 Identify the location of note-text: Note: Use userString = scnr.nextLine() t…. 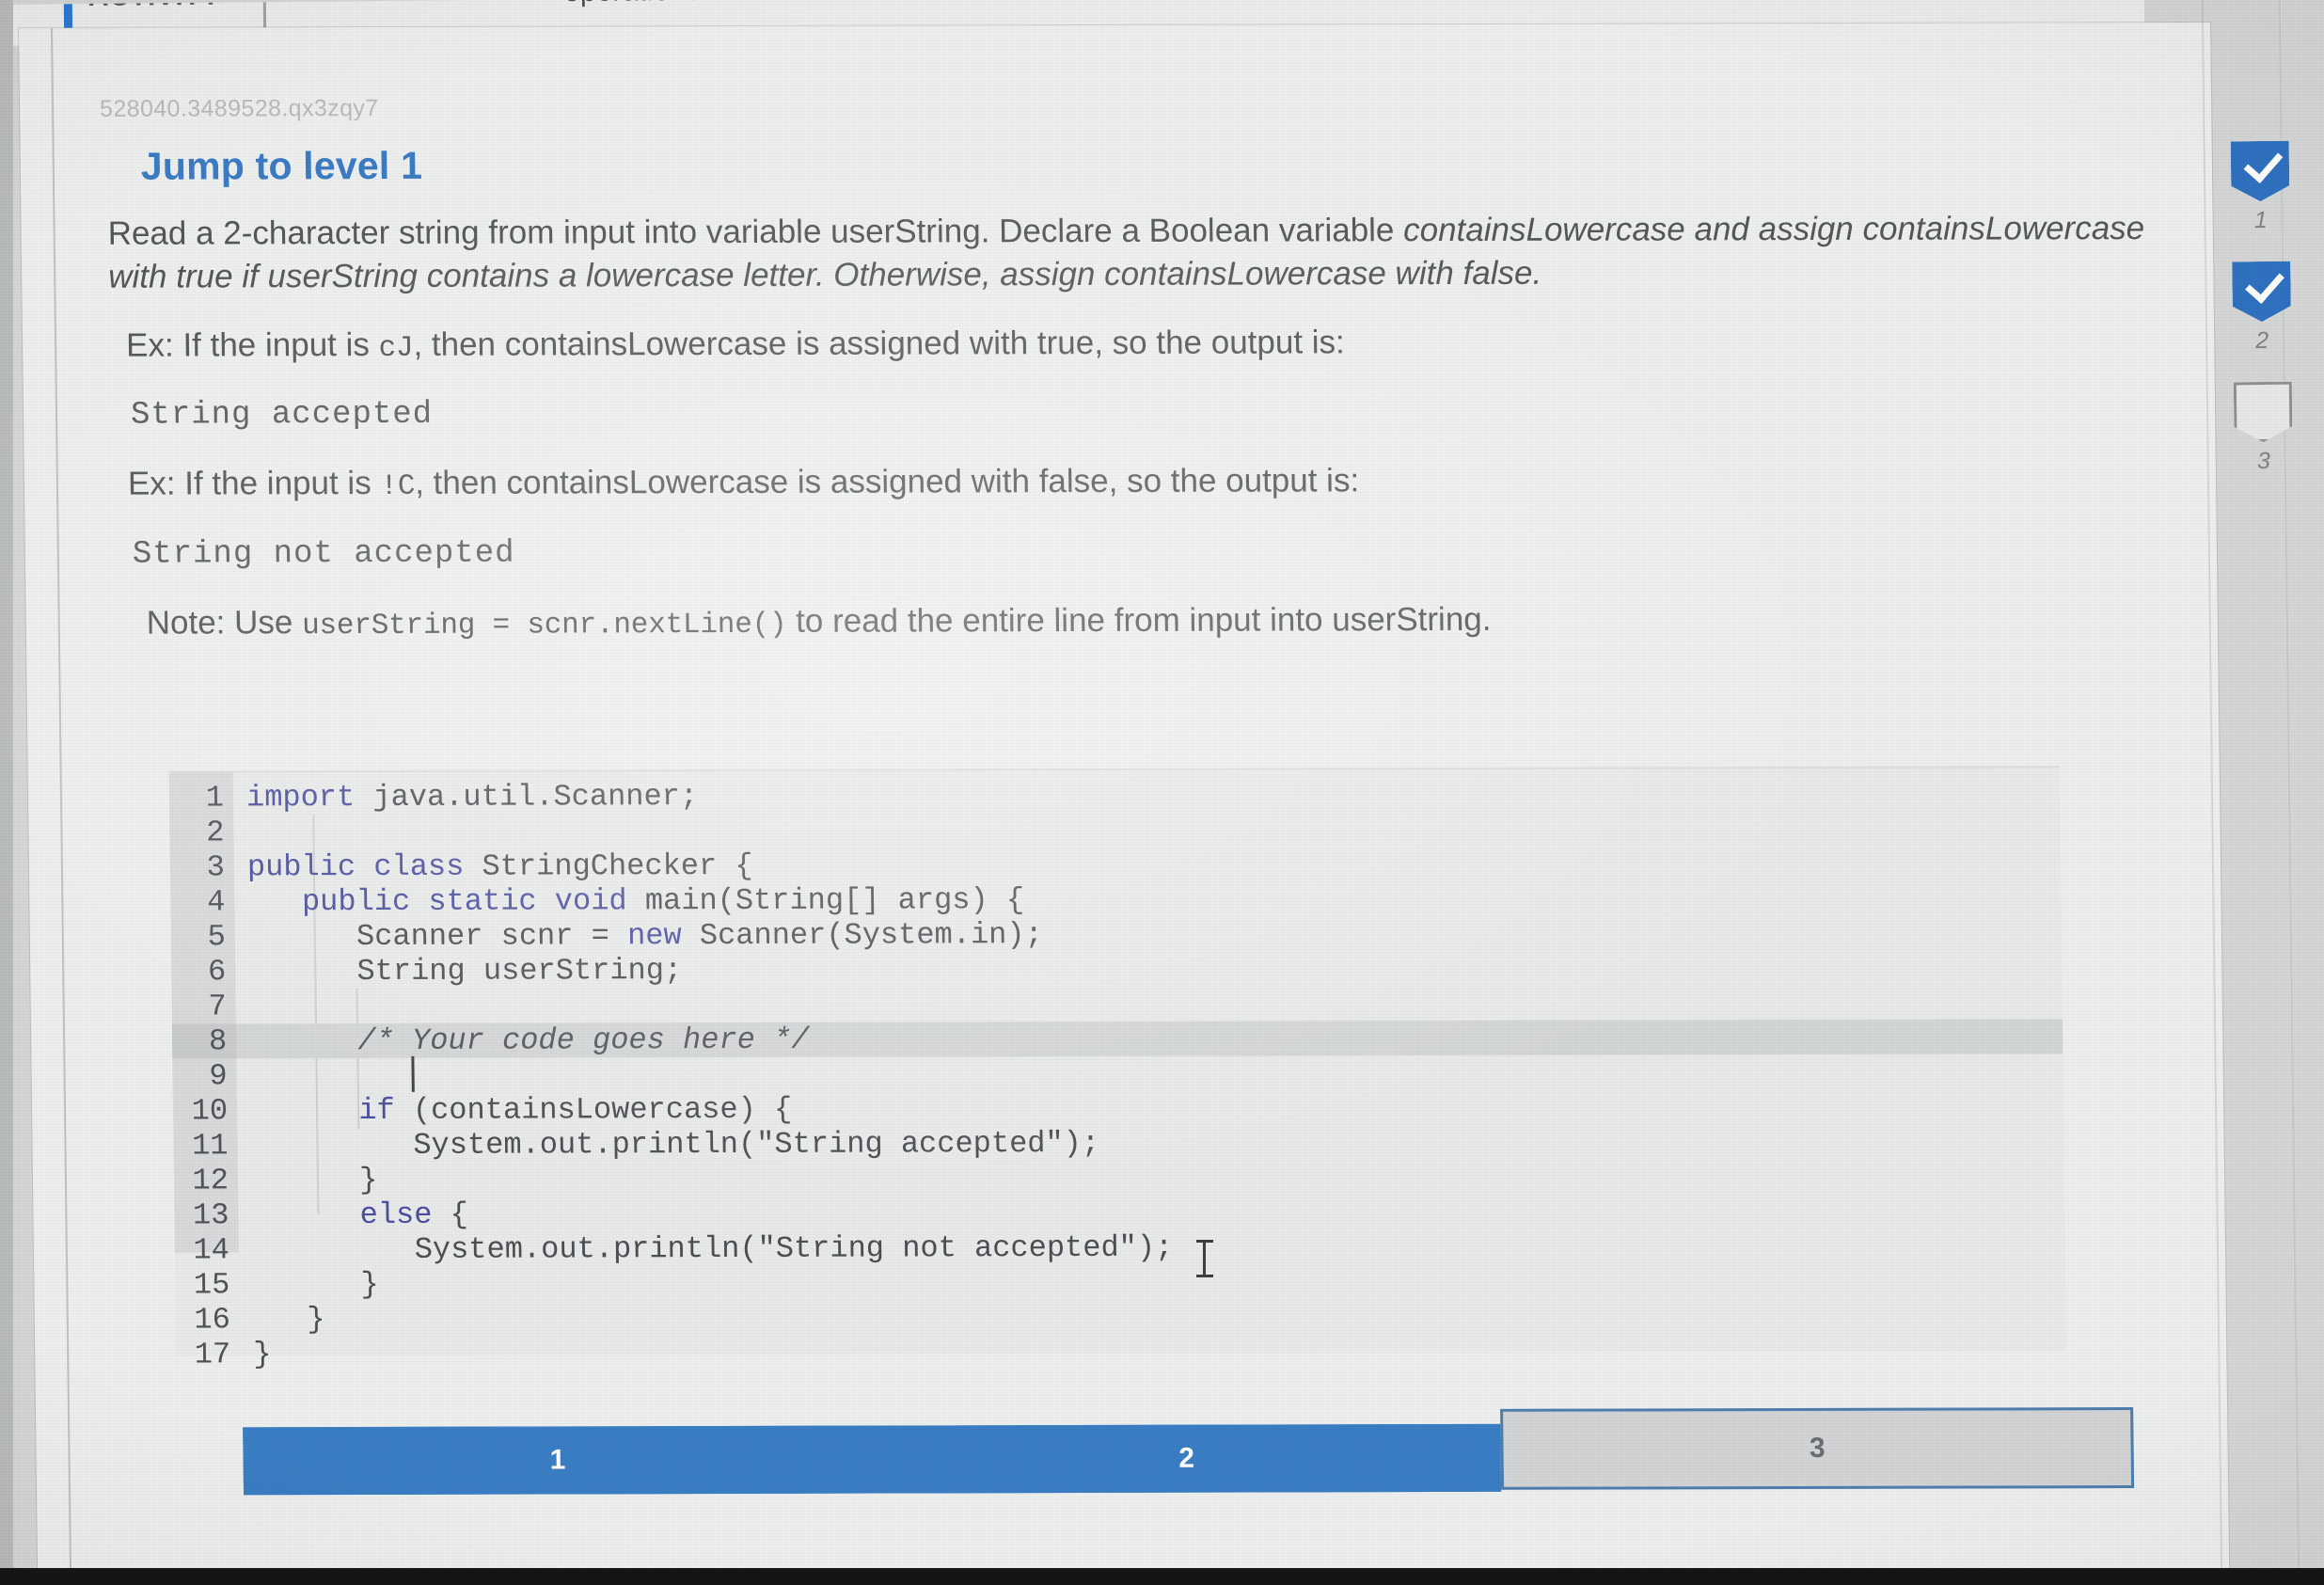
(1133, 621).